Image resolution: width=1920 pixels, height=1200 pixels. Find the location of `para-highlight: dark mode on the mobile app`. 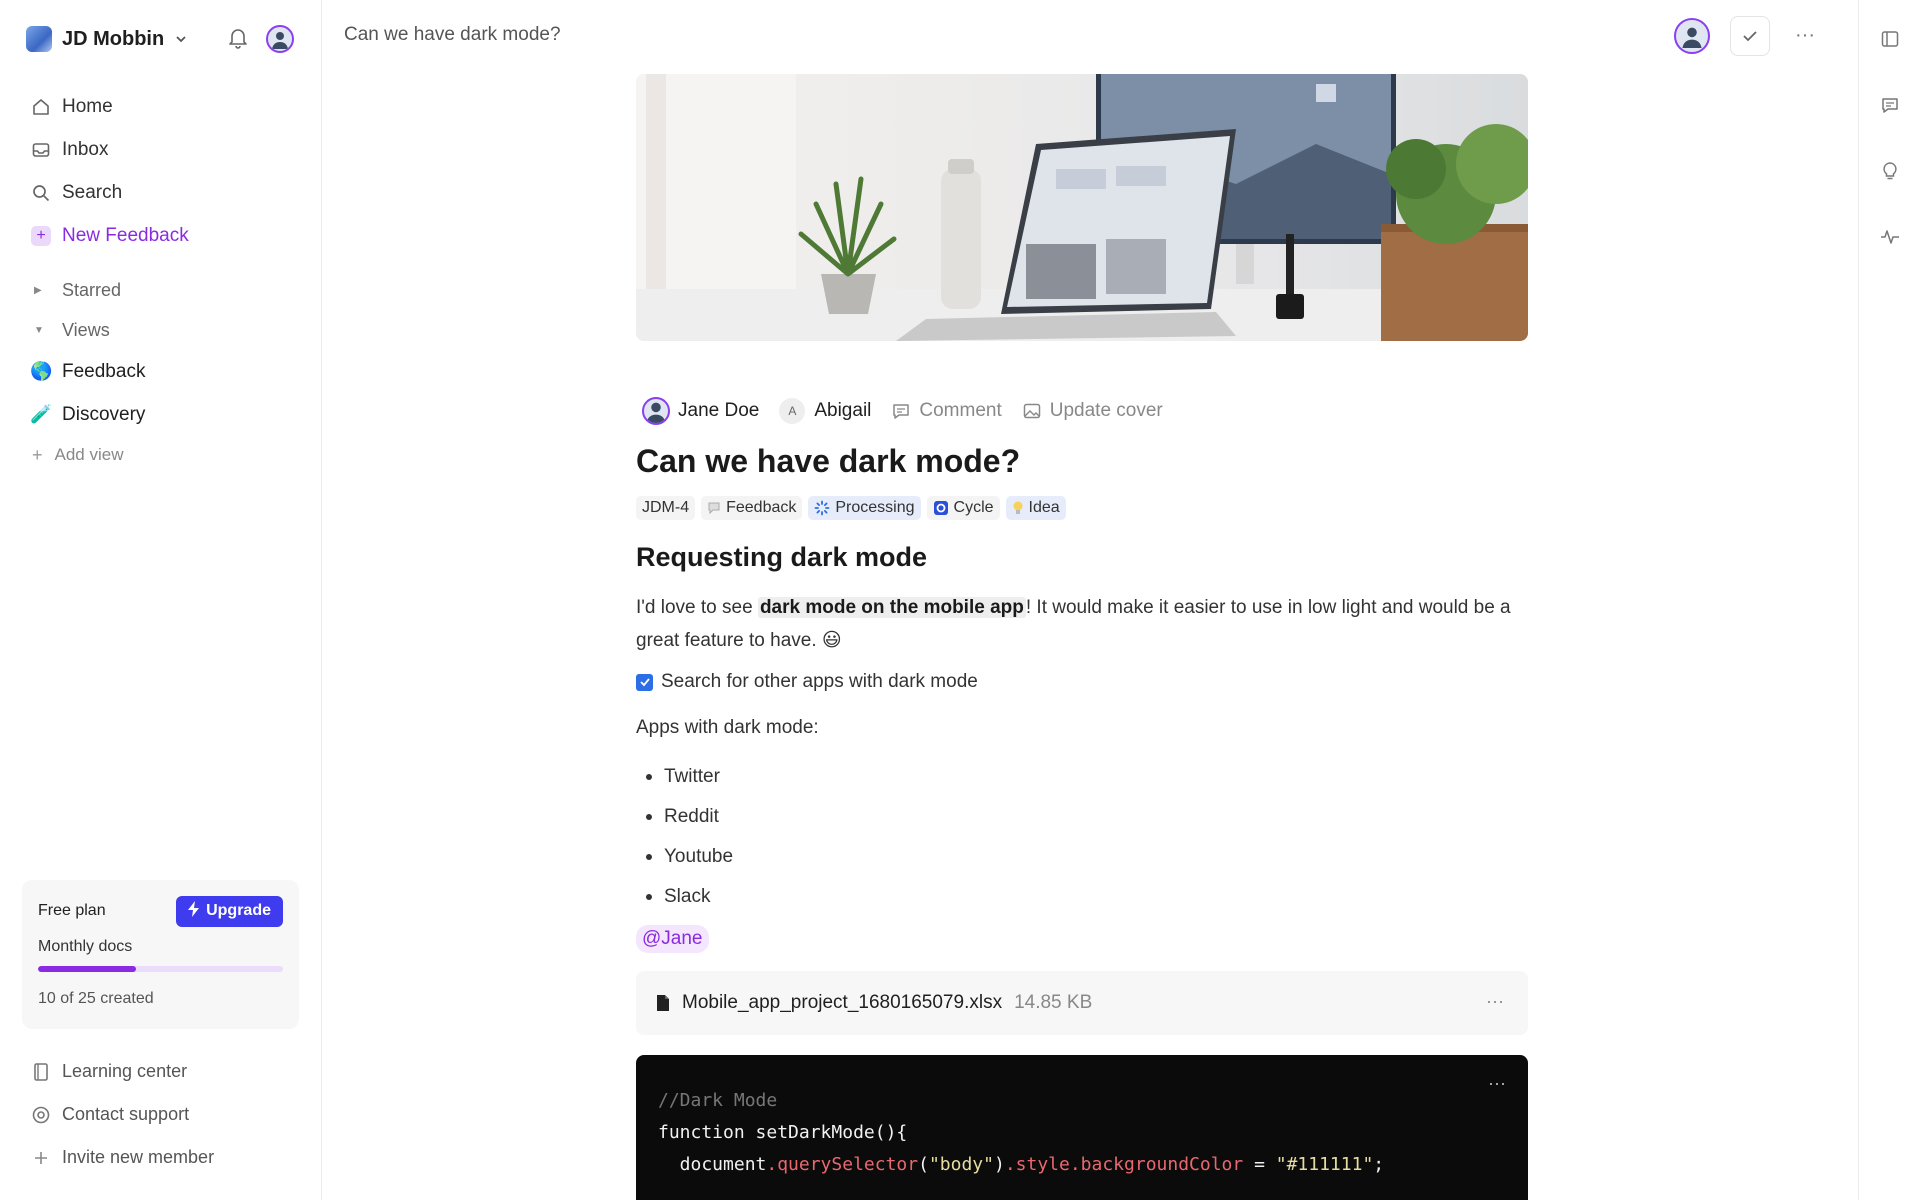

para-highlight: dark mode on the mobile app is located at coordinates (891, 607).